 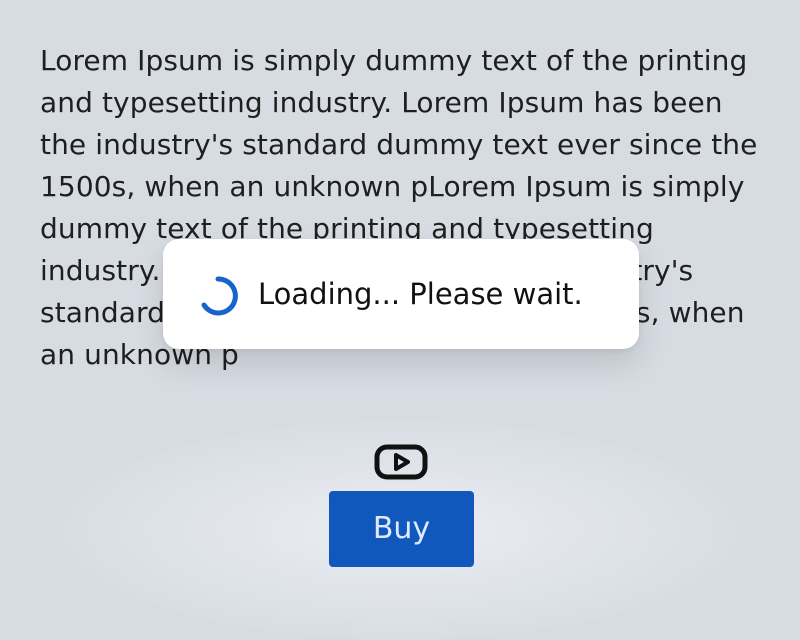 I want to click on spinner-icon, so click(x=219, y=296).